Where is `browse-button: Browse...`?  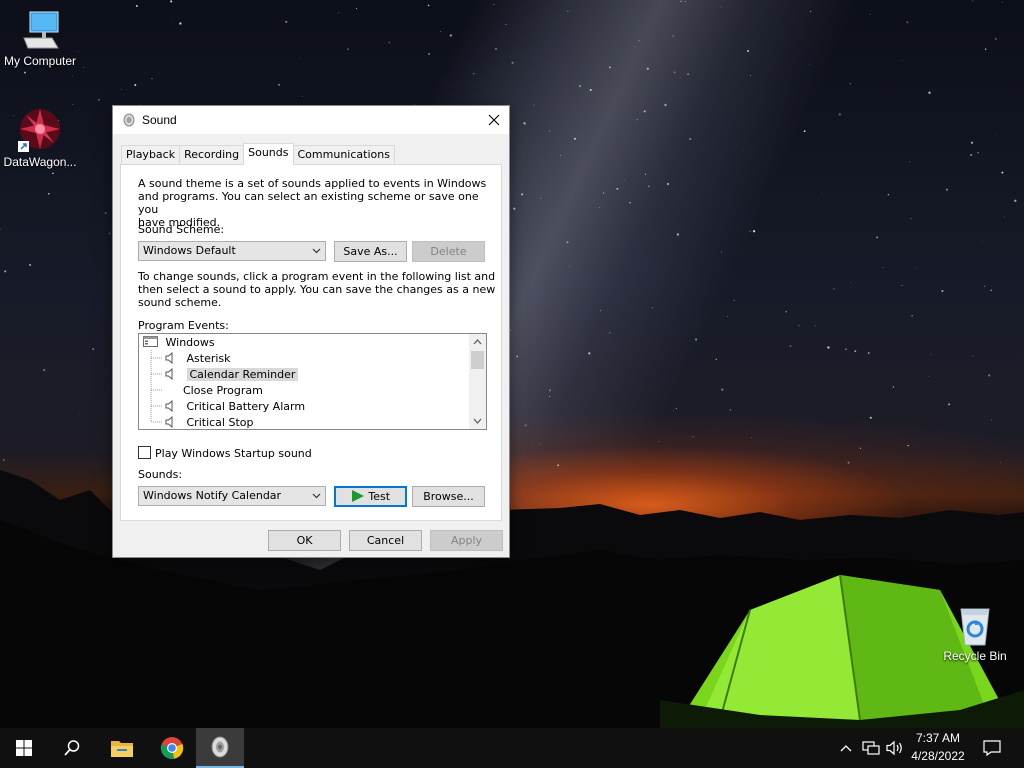
browse-button: Browse... is located at coordinates (448, 496).